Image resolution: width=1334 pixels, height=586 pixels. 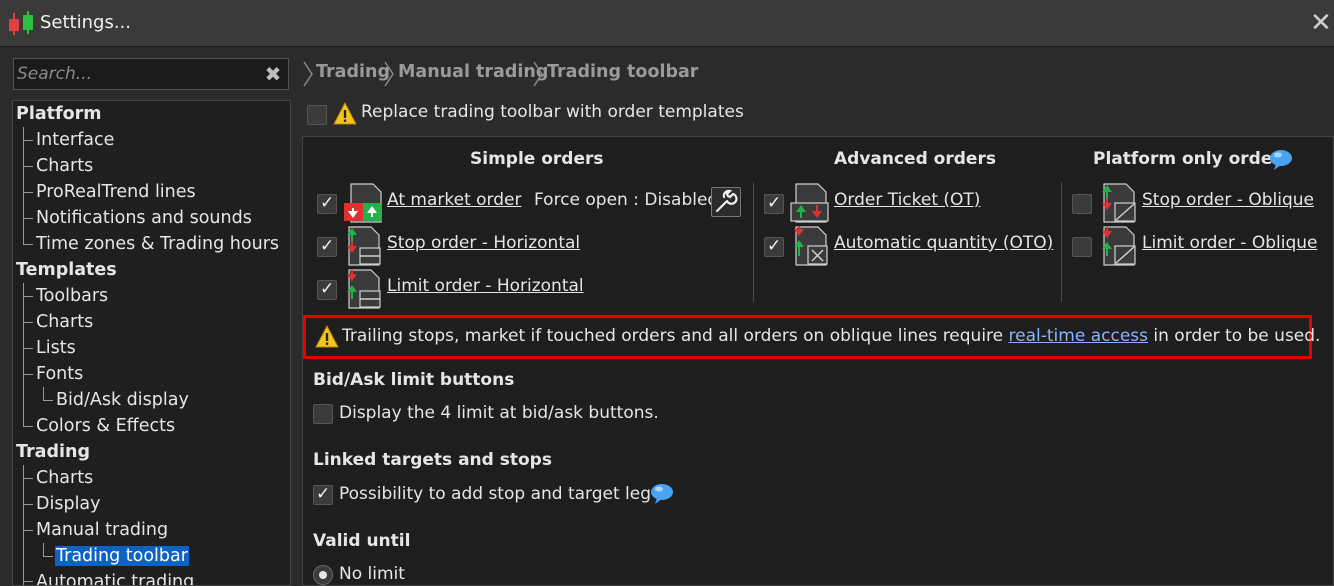 I want to click on candlestick-app-icon, so click(x=21, y=23).